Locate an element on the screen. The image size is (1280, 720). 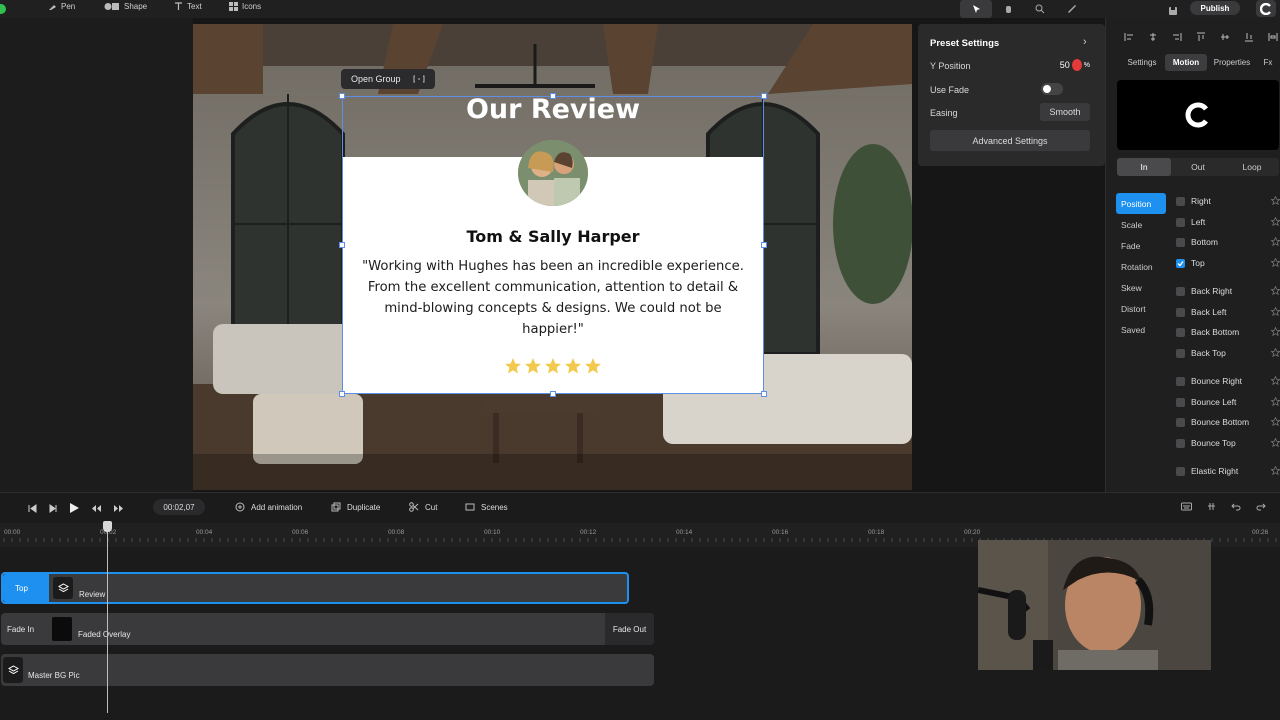
zoom-tool-button is located at coordinates (1040, 9).